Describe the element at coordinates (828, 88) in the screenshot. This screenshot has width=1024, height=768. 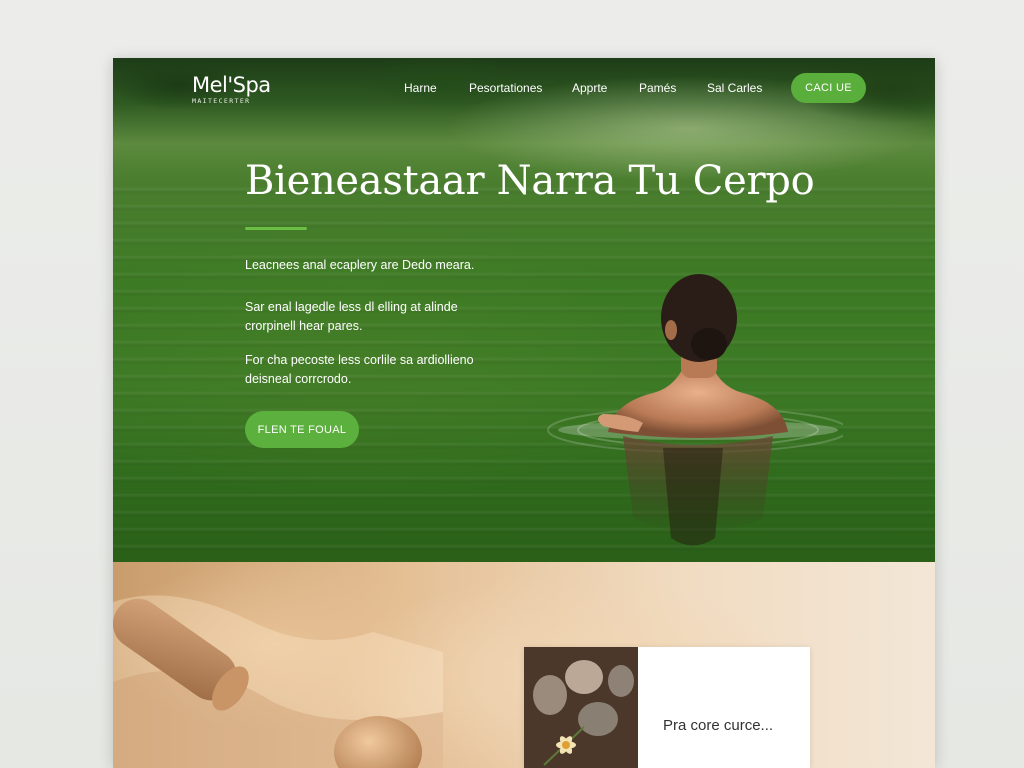
I see `header-cta-button: CACI UE` at that location.